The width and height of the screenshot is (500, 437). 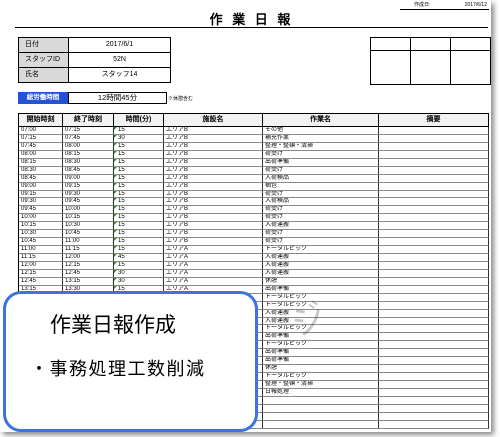 What do you see at coordinates (88, 120) in the screenshot?
I see `column-header-end-time: 終了時刻` at bounding box center [88, 120].